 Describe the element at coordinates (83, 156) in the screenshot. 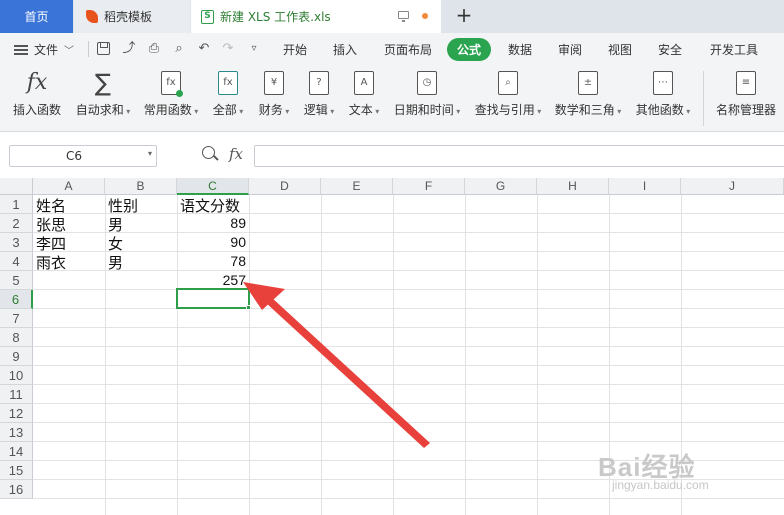

I see `name-box: C6 ▾` at that location.